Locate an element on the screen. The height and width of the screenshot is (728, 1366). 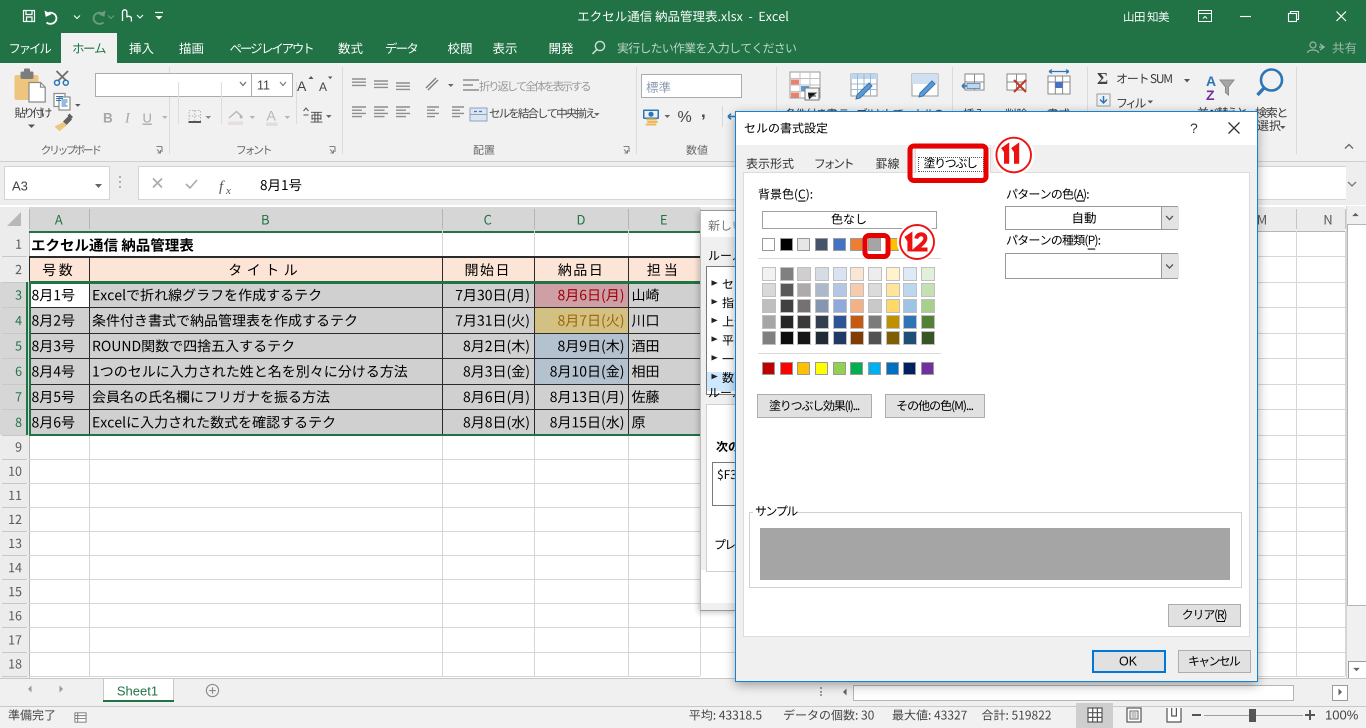
svg-text: OK is located at coordinates (1128, 662).